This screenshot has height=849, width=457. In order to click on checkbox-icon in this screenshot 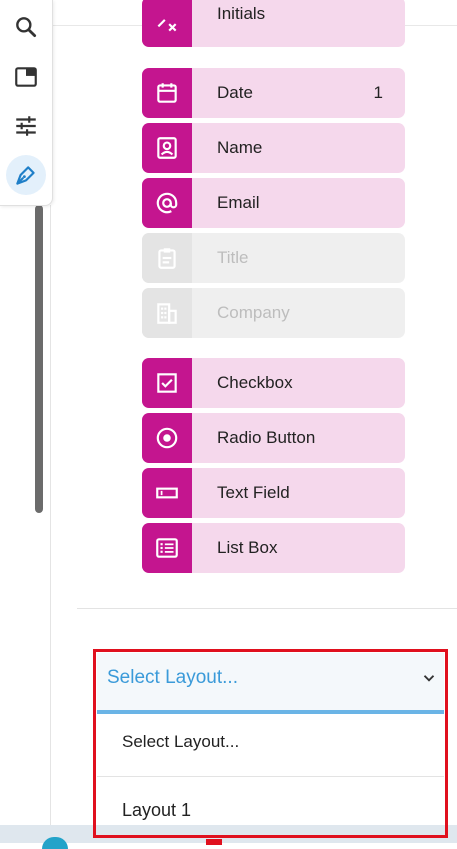, I will do `click(167, 383)`.